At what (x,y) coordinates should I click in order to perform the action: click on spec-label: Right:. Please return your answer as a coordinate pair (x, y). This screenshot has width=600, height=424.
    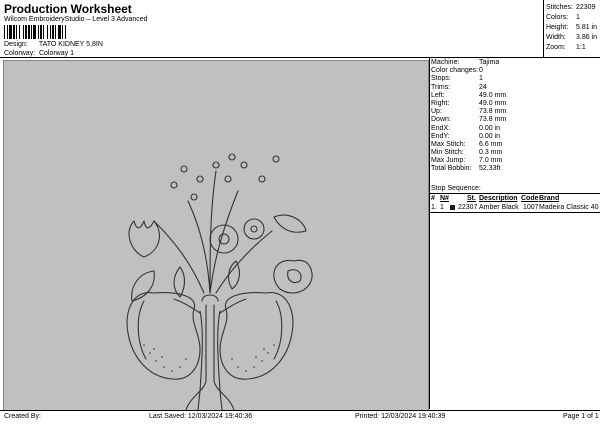
    Looking at the image, I should click on (440, 103).